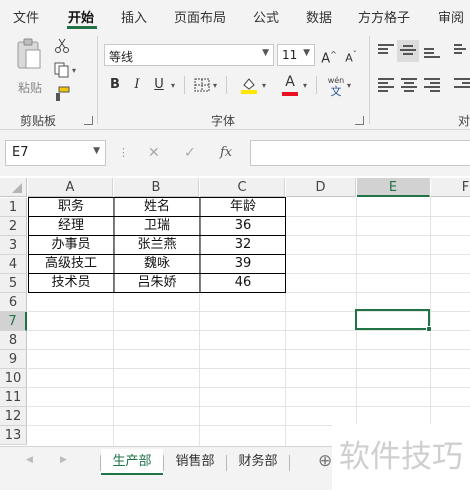 Image resolution: width=470 pixels, height=490 pixels. What do you see at coordinates (243, 282) in the screenshot?
I see `table-cell: 46` at bounding box center [243, 282].